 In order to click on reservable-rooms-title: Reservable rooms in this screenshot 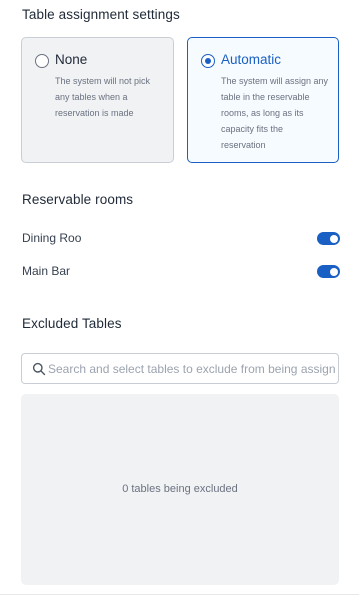, I will do `click(78, 199)`.